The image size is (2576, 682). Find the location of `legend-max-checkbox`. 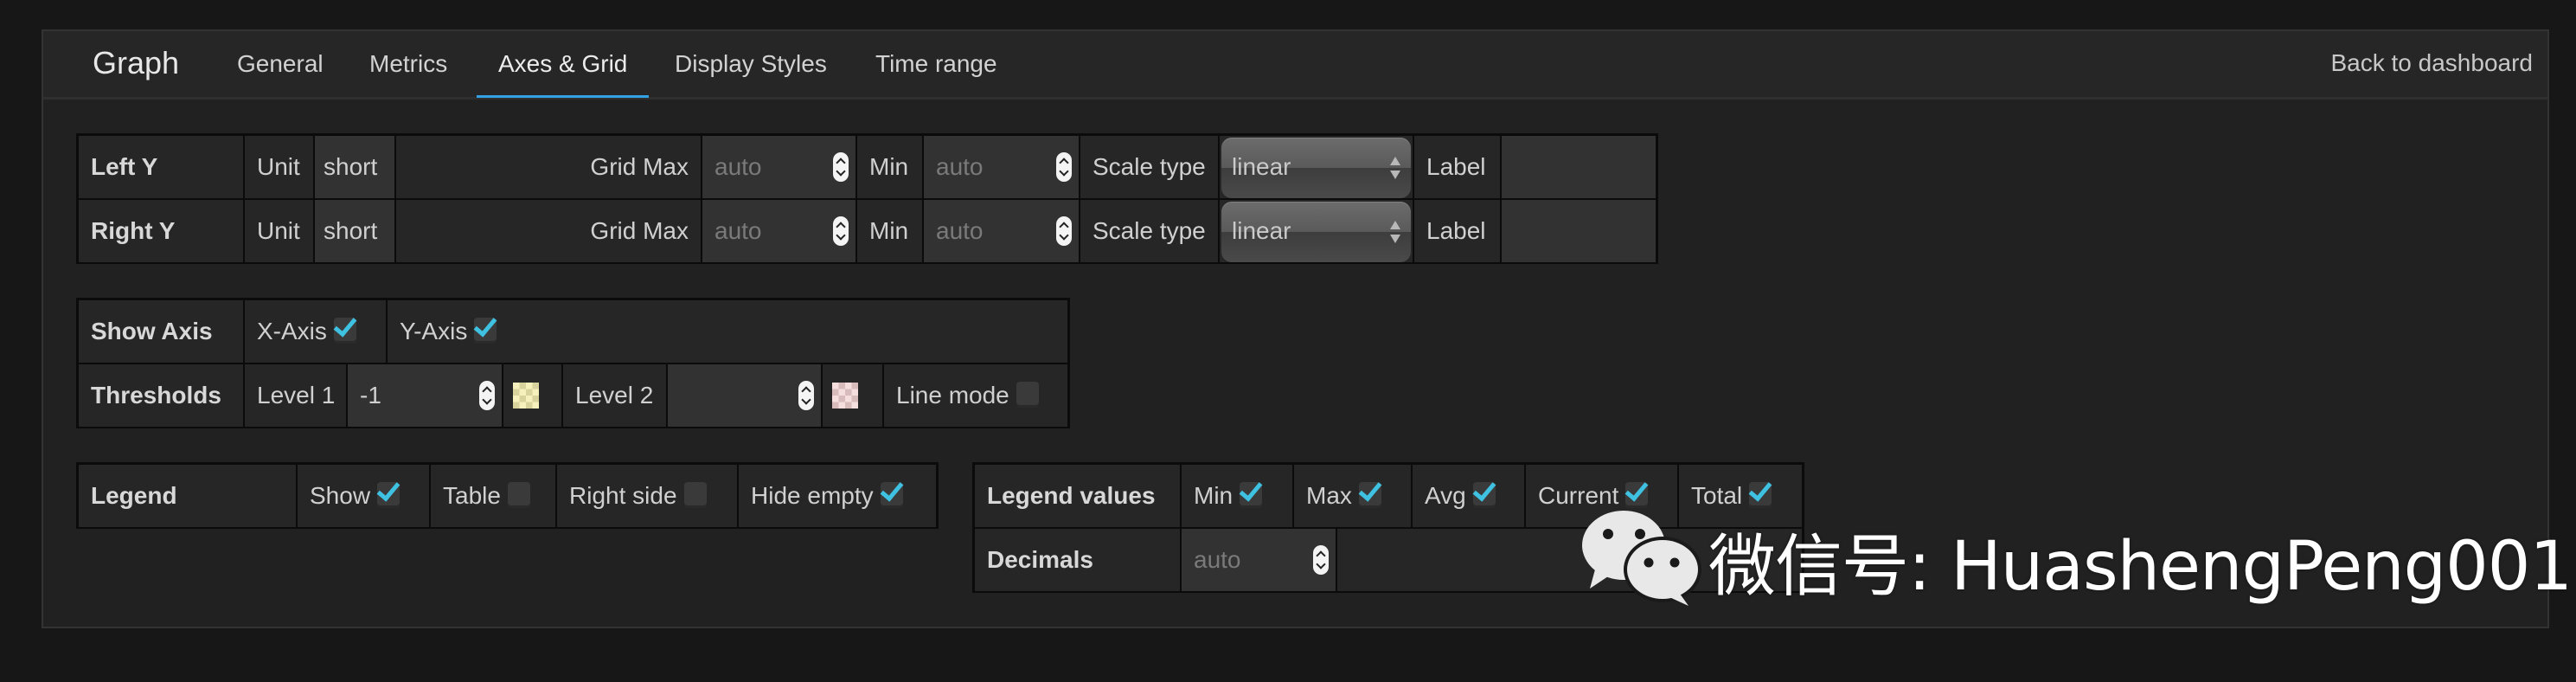

legend-max-checkbox is located at coordinates (1369, 494).